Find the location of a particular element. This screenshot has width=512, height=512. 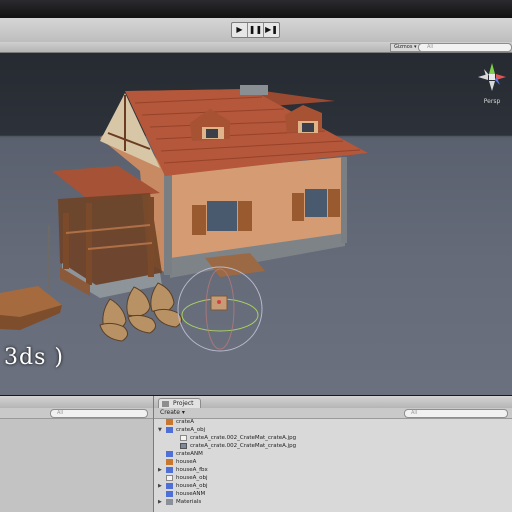

project-item: ▶ houseA_obj is located at coordinates (333, 486).